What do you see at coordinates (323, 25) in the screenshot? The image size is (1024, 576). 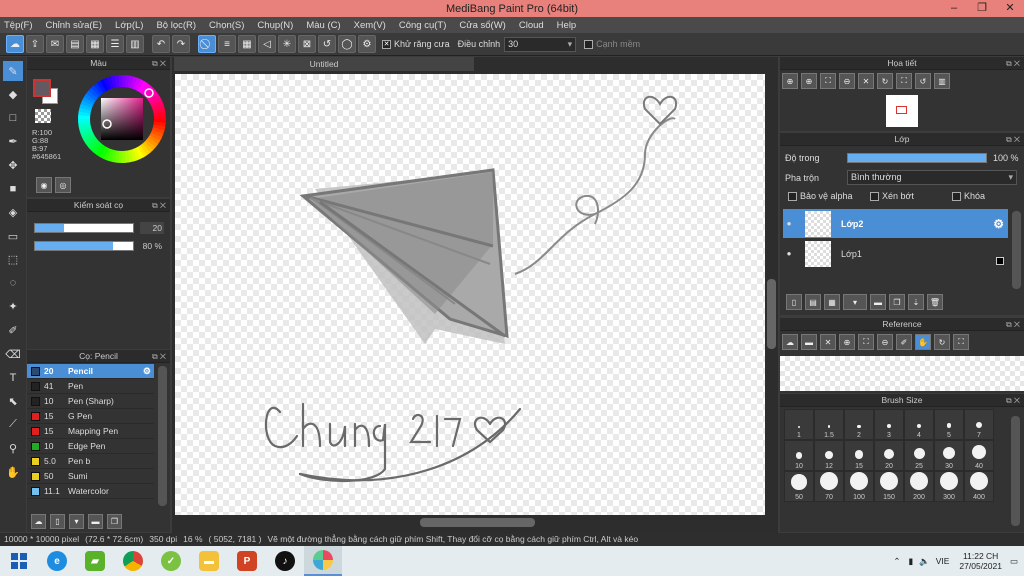 I see `menu-color: Màu (C)` at bounding box center [323, 25].